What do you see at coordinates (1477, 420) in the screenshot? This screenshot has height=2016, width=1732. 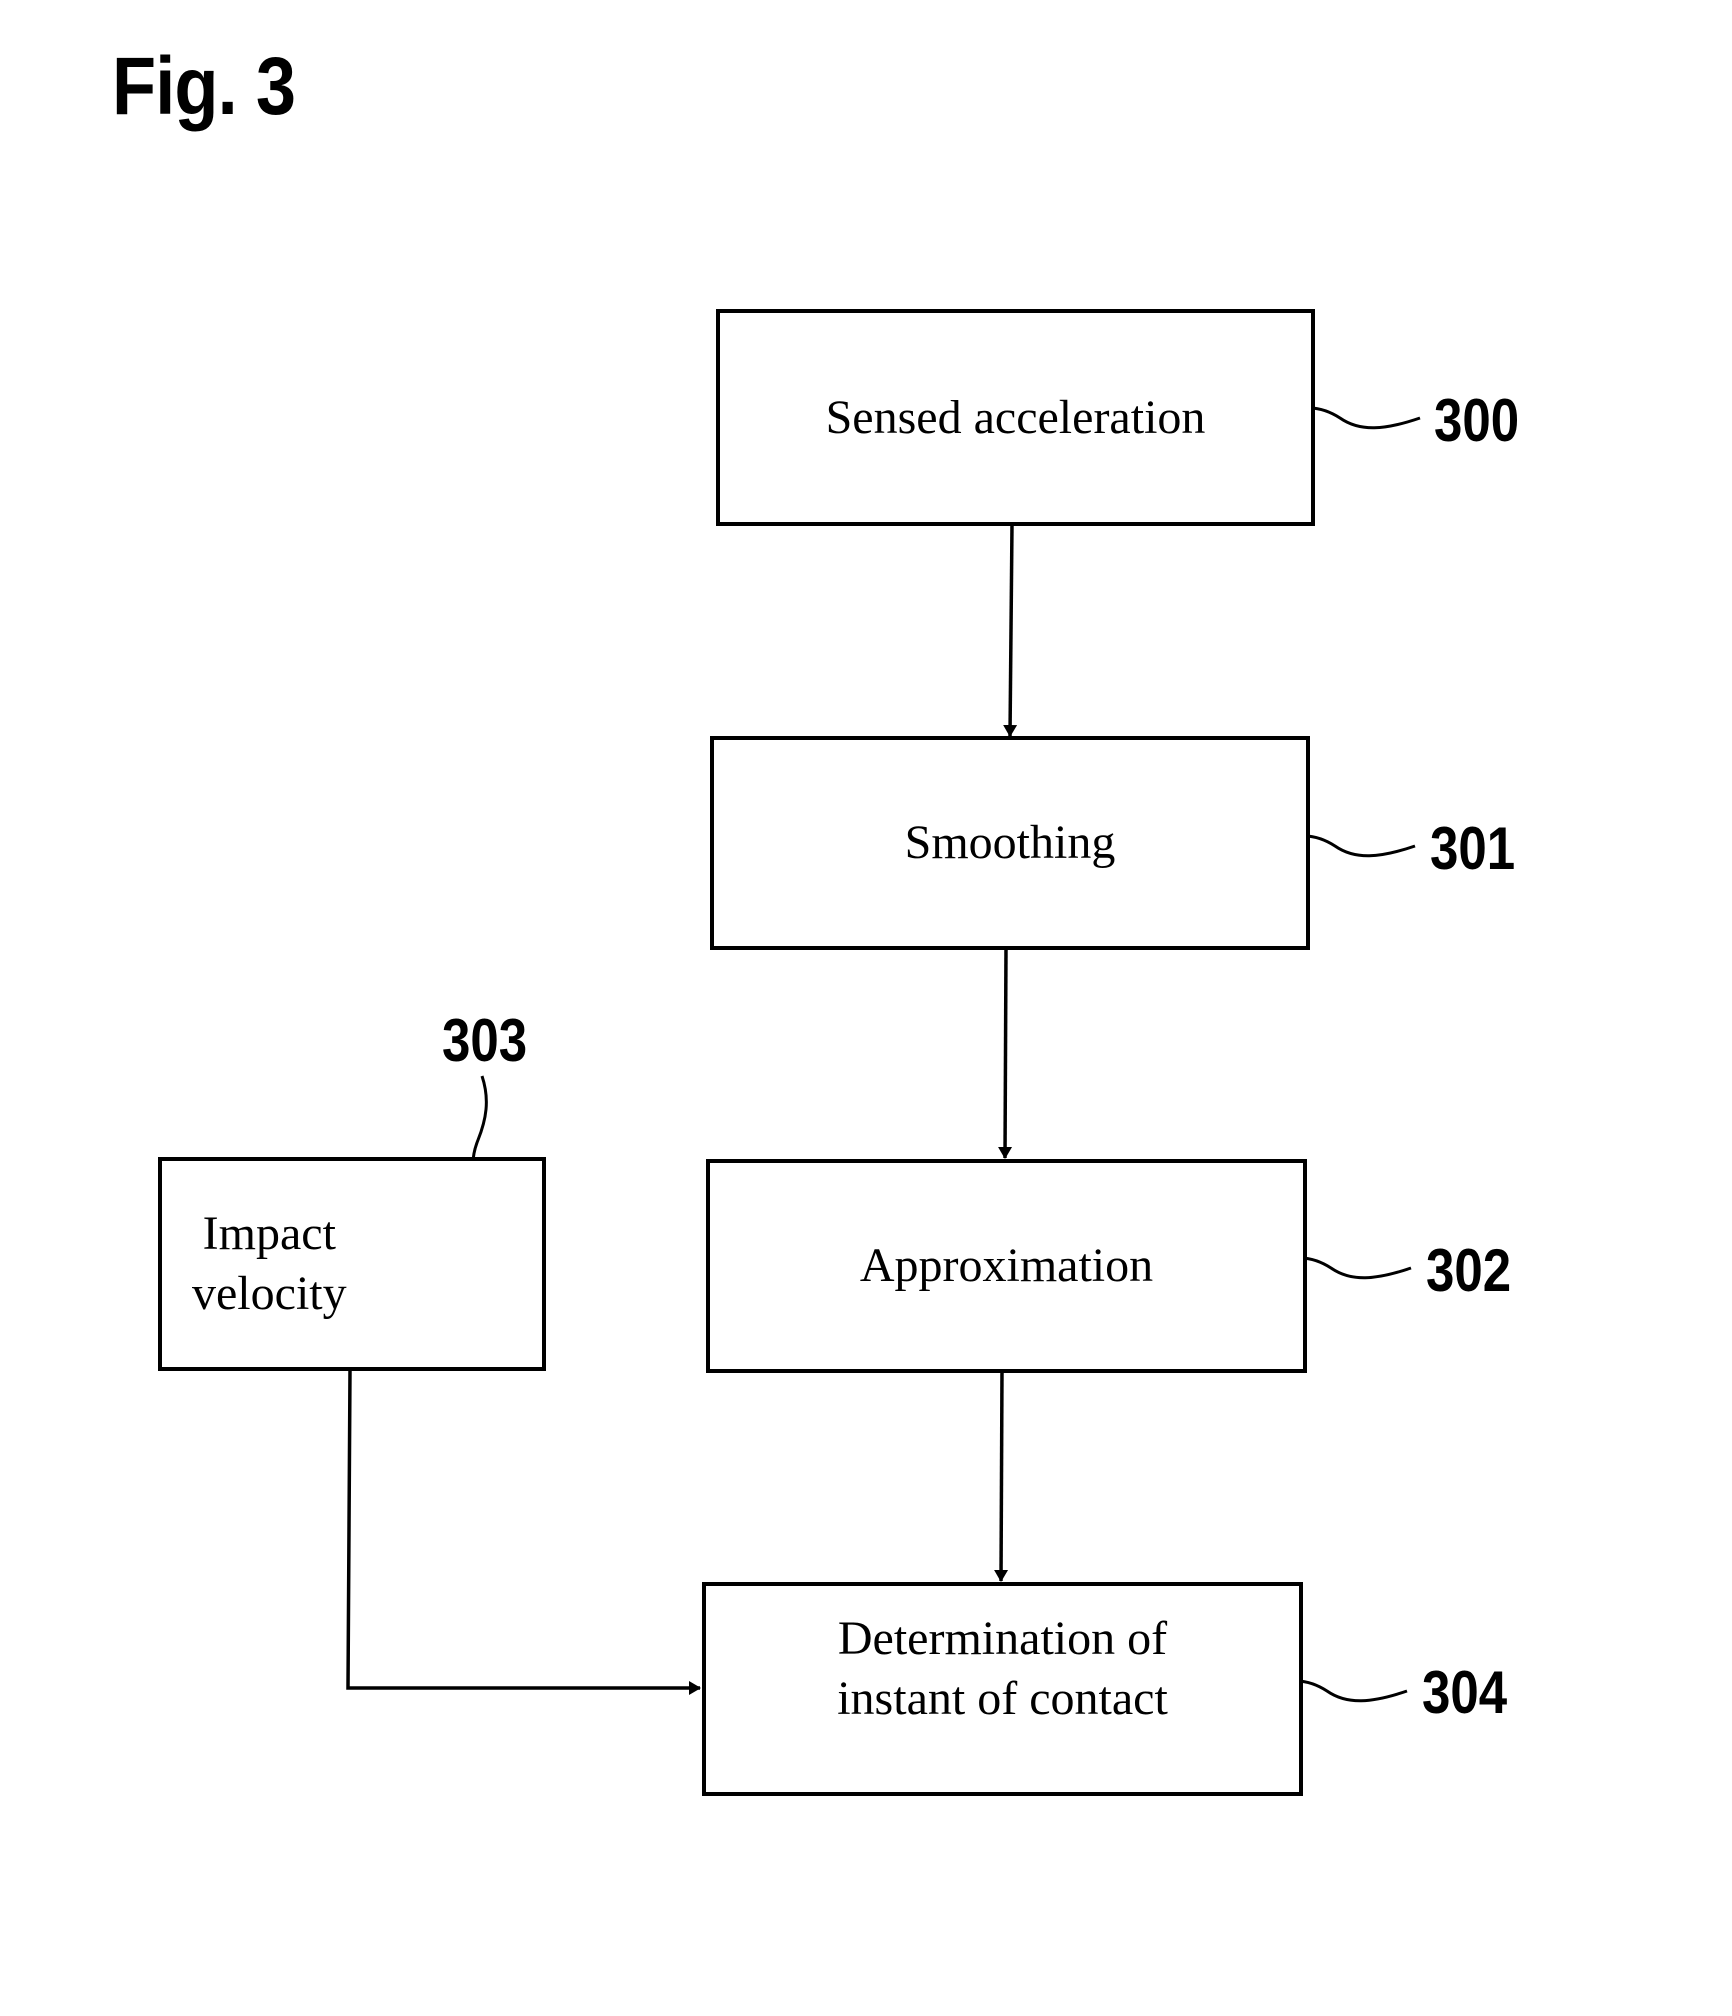 I see `ref-number-300: 300` at bounding box center [1477, 420].